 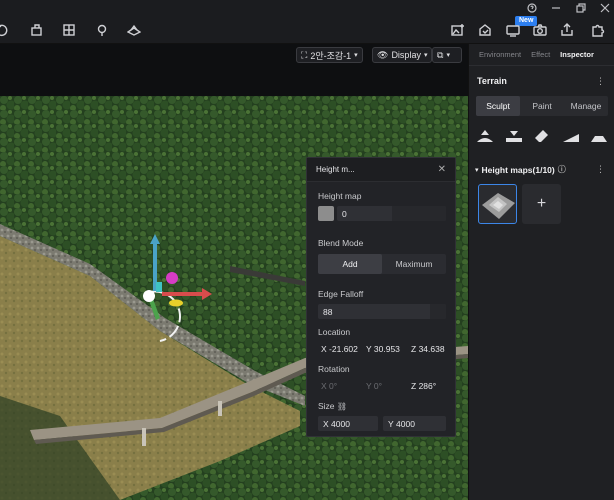 I want to click on tab-paint: Paint, so click(x=542, y=106).